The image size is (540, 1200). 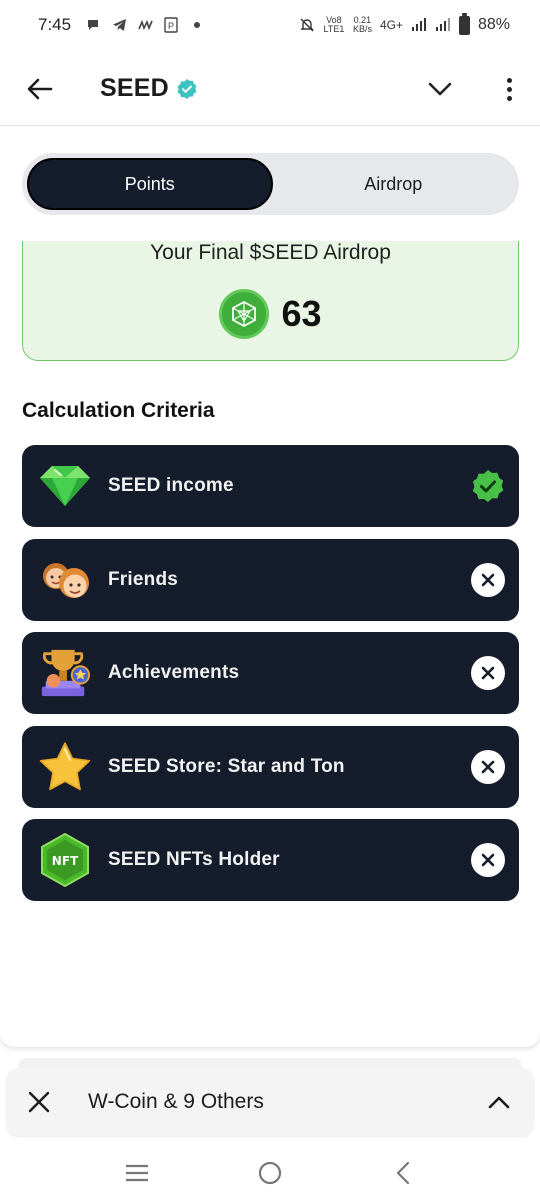 I want to click on mini-app-notification-bar: W-Coin & 9 Others, so click(x=270, y=1102).